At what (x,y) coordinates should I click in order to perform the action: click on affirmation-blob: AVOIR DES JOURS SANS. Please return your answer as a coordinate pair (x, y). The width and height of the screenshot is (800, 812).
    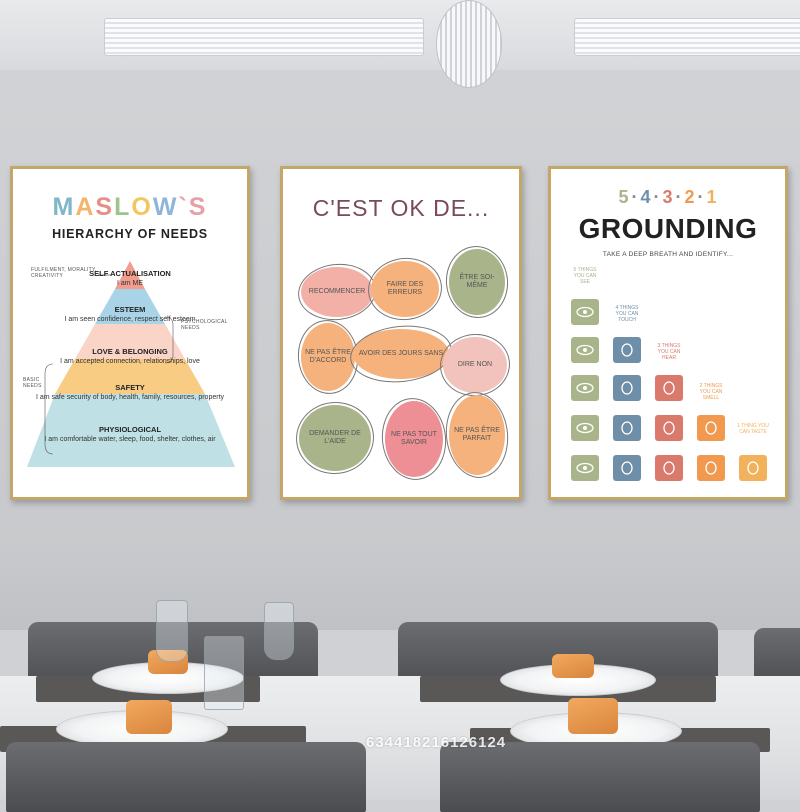
    Looking at the image, I should click on (401, 354).